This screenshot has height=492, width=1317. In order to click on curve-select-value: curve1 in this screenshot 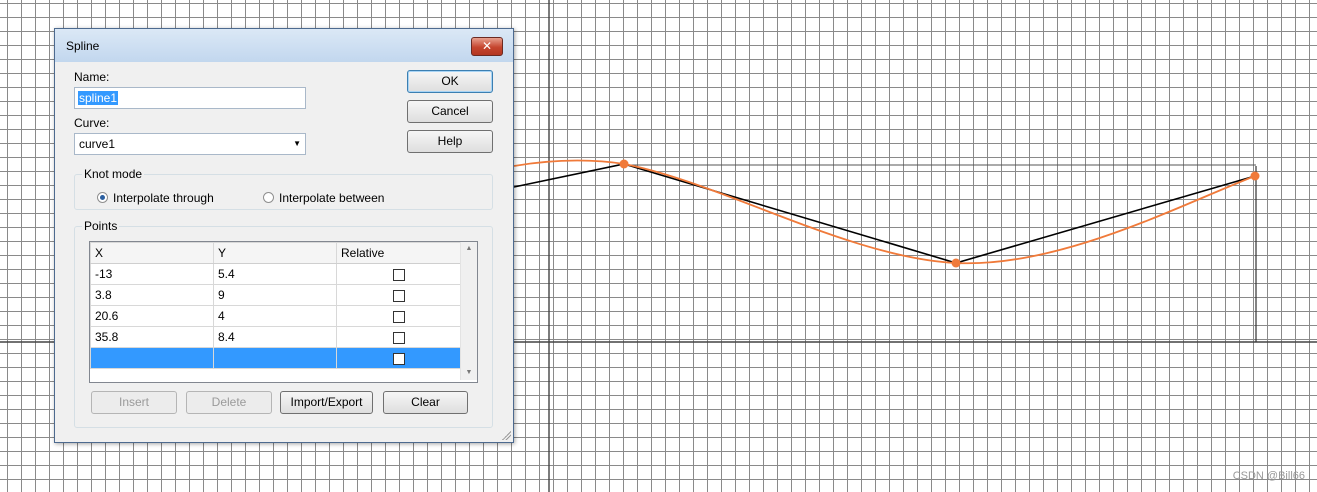, I will do `click(97, 144)`.